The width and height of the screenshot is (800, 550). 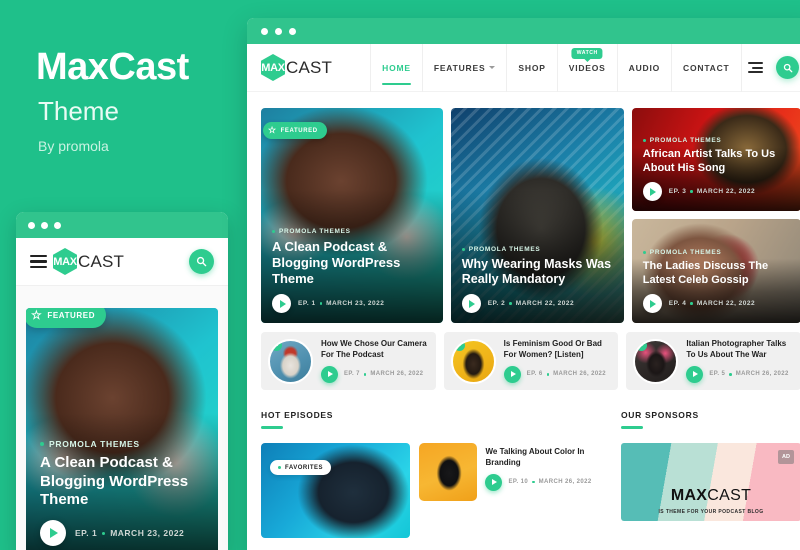 I want to click on list-item-meta: EP. 5 MARCH 26, 2022, so click(x=739, y=374).